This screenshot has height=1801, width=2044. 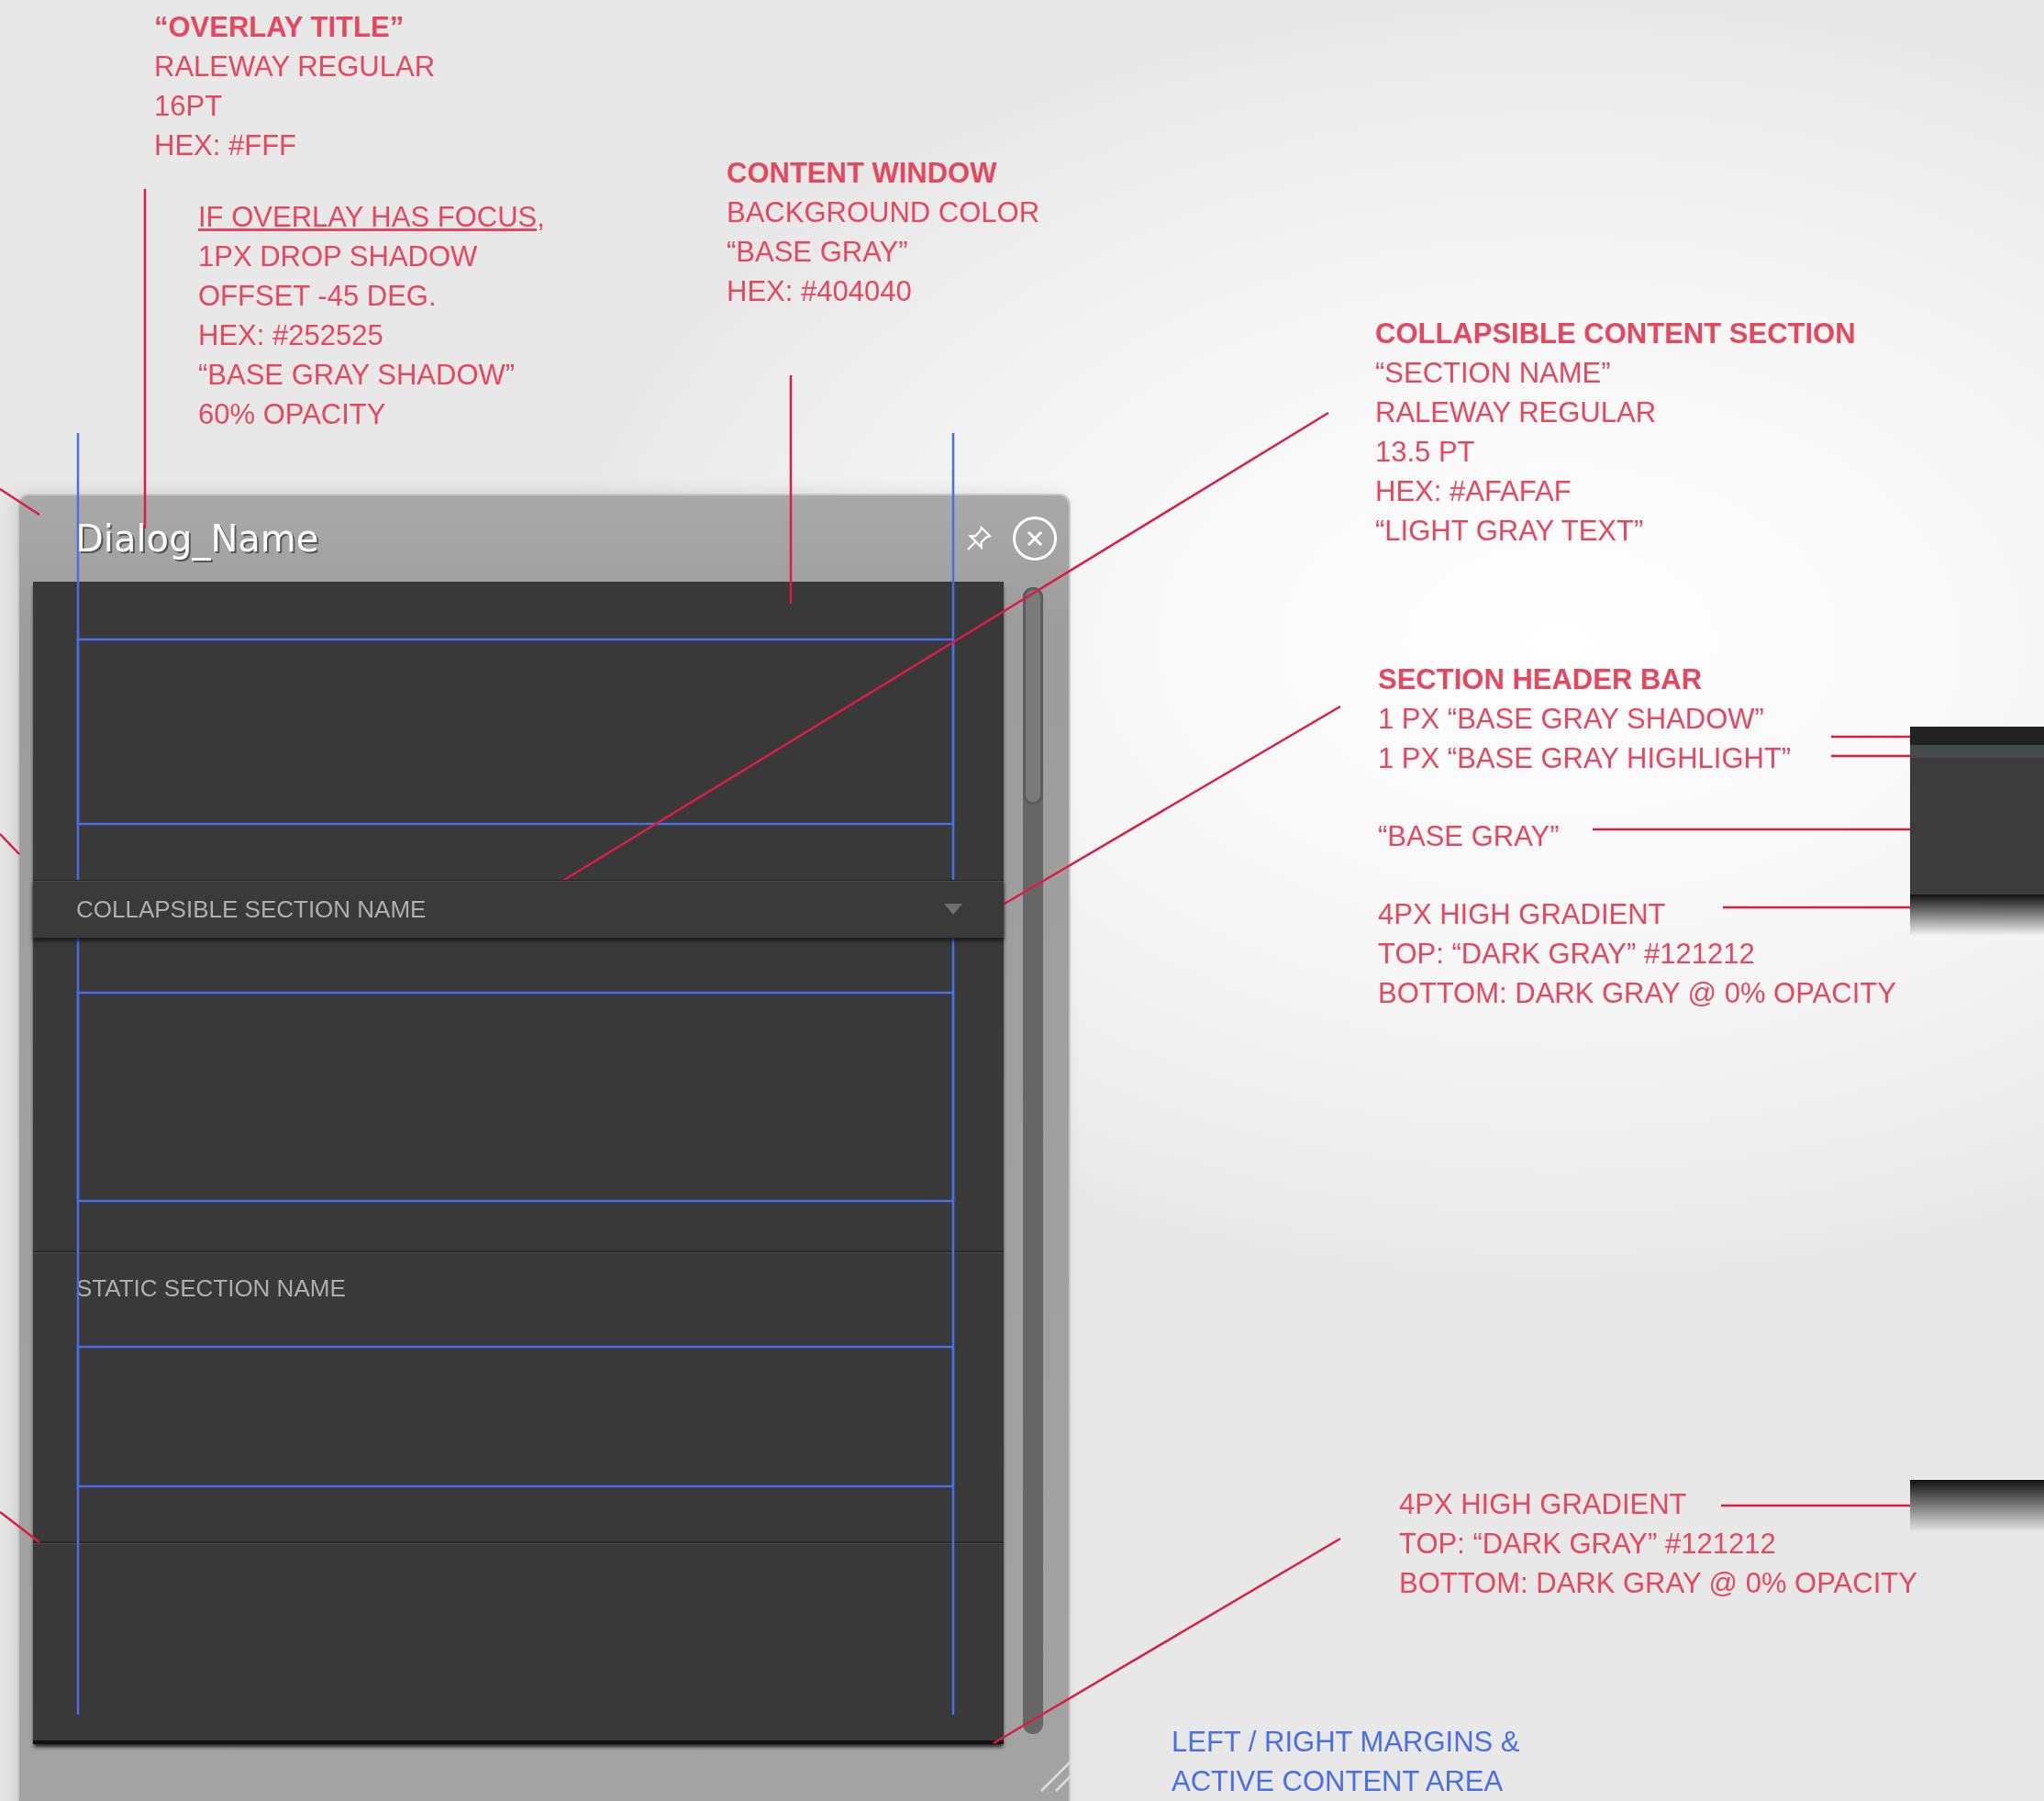 What do you see at coordinates (862, 173) in the screenshot?
I see `annotation-heading: CONTENT WINDOW` at bounding box center [862, 173].